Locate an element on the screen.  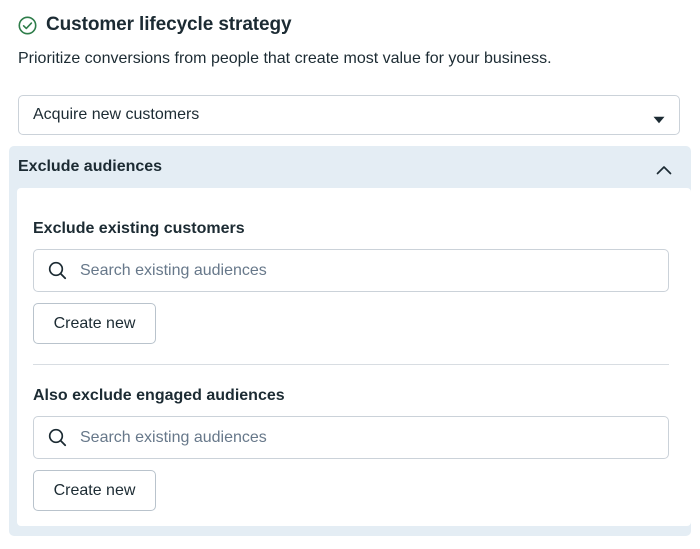
section-header: Customer lifecycle strategy is located at coordinates (155, 25).